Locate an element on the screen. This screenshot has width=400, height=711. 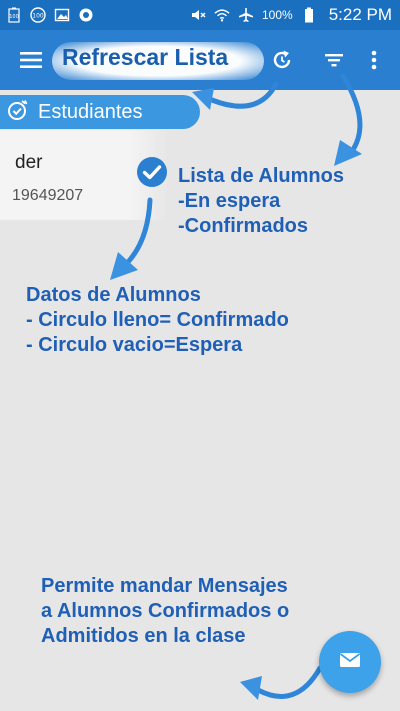
wifi-icon is located at coordinates (222, 15).